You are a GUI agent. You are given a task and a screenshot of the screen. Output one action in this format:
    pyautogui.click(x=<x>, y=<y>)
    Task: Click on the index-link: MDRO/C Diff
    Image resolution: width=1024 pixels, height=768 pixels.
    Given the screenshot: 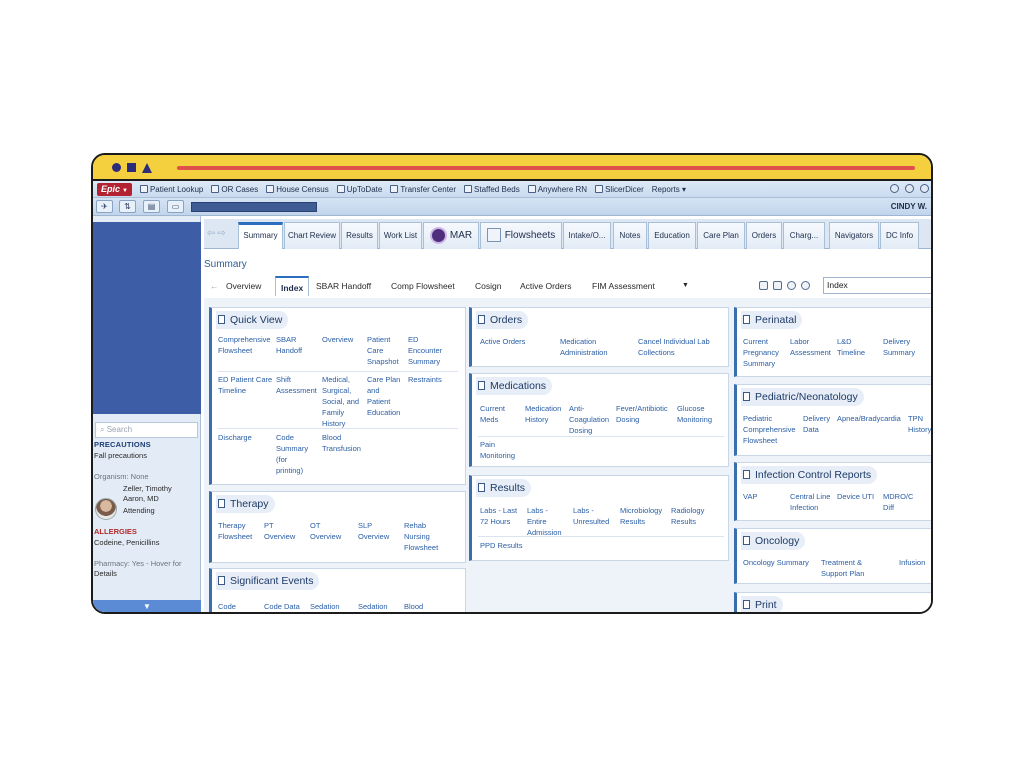 What is the action you would take?
    pyautogui.click(x=898, y=502)
    